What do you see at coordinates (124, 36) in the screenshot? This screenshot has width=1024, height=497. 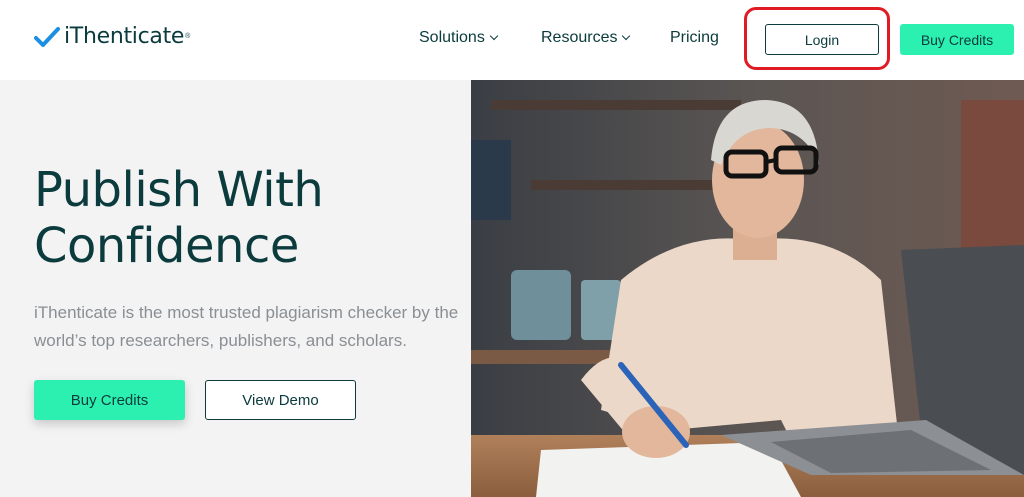 I see `logo-text: iThenticate` at bounding box center [124, 36].